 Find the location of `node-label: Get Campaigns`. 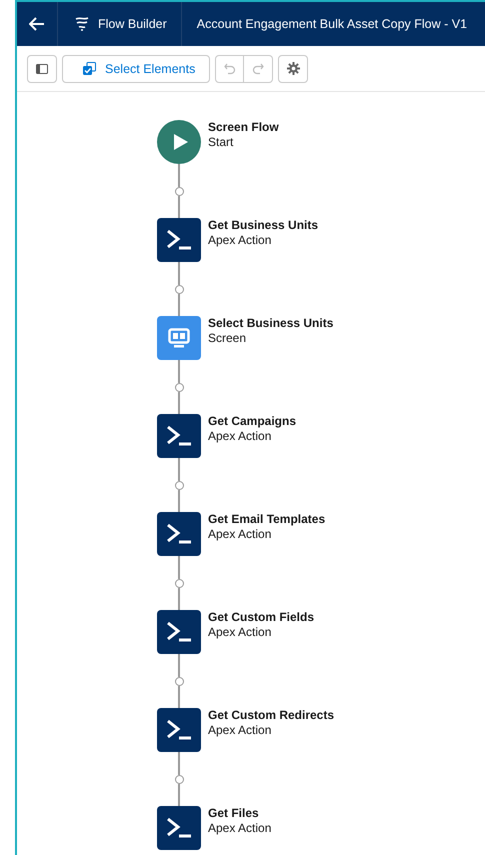

node-label: Get Campaigns is located at coordinates (252, 421).